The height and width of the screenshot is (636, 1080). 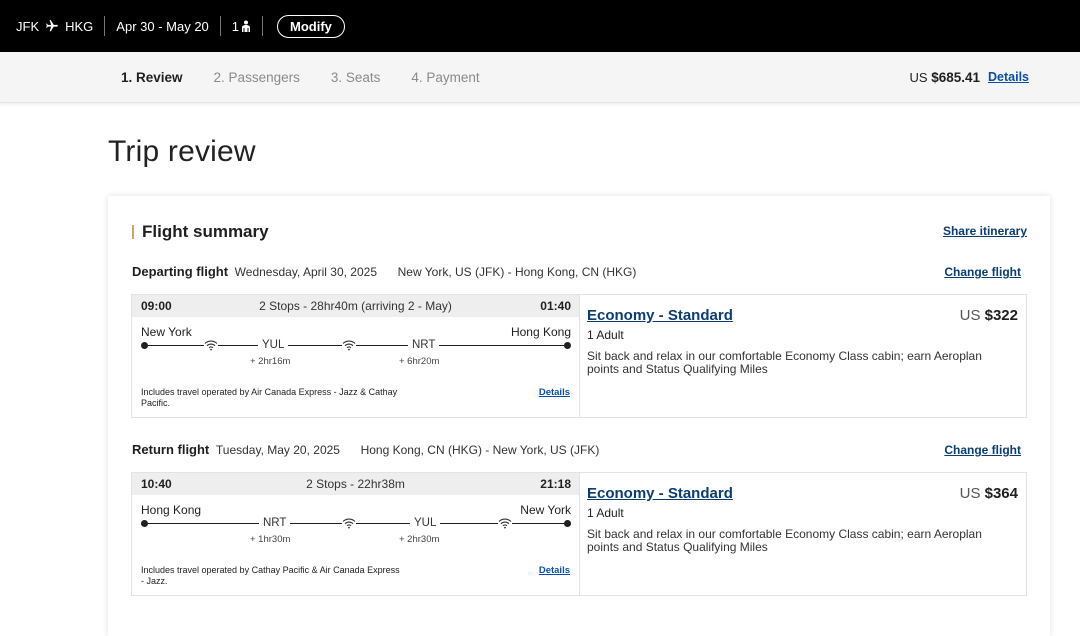 I want to click on arrival-time: 01:40, so click(x=555, y=306).